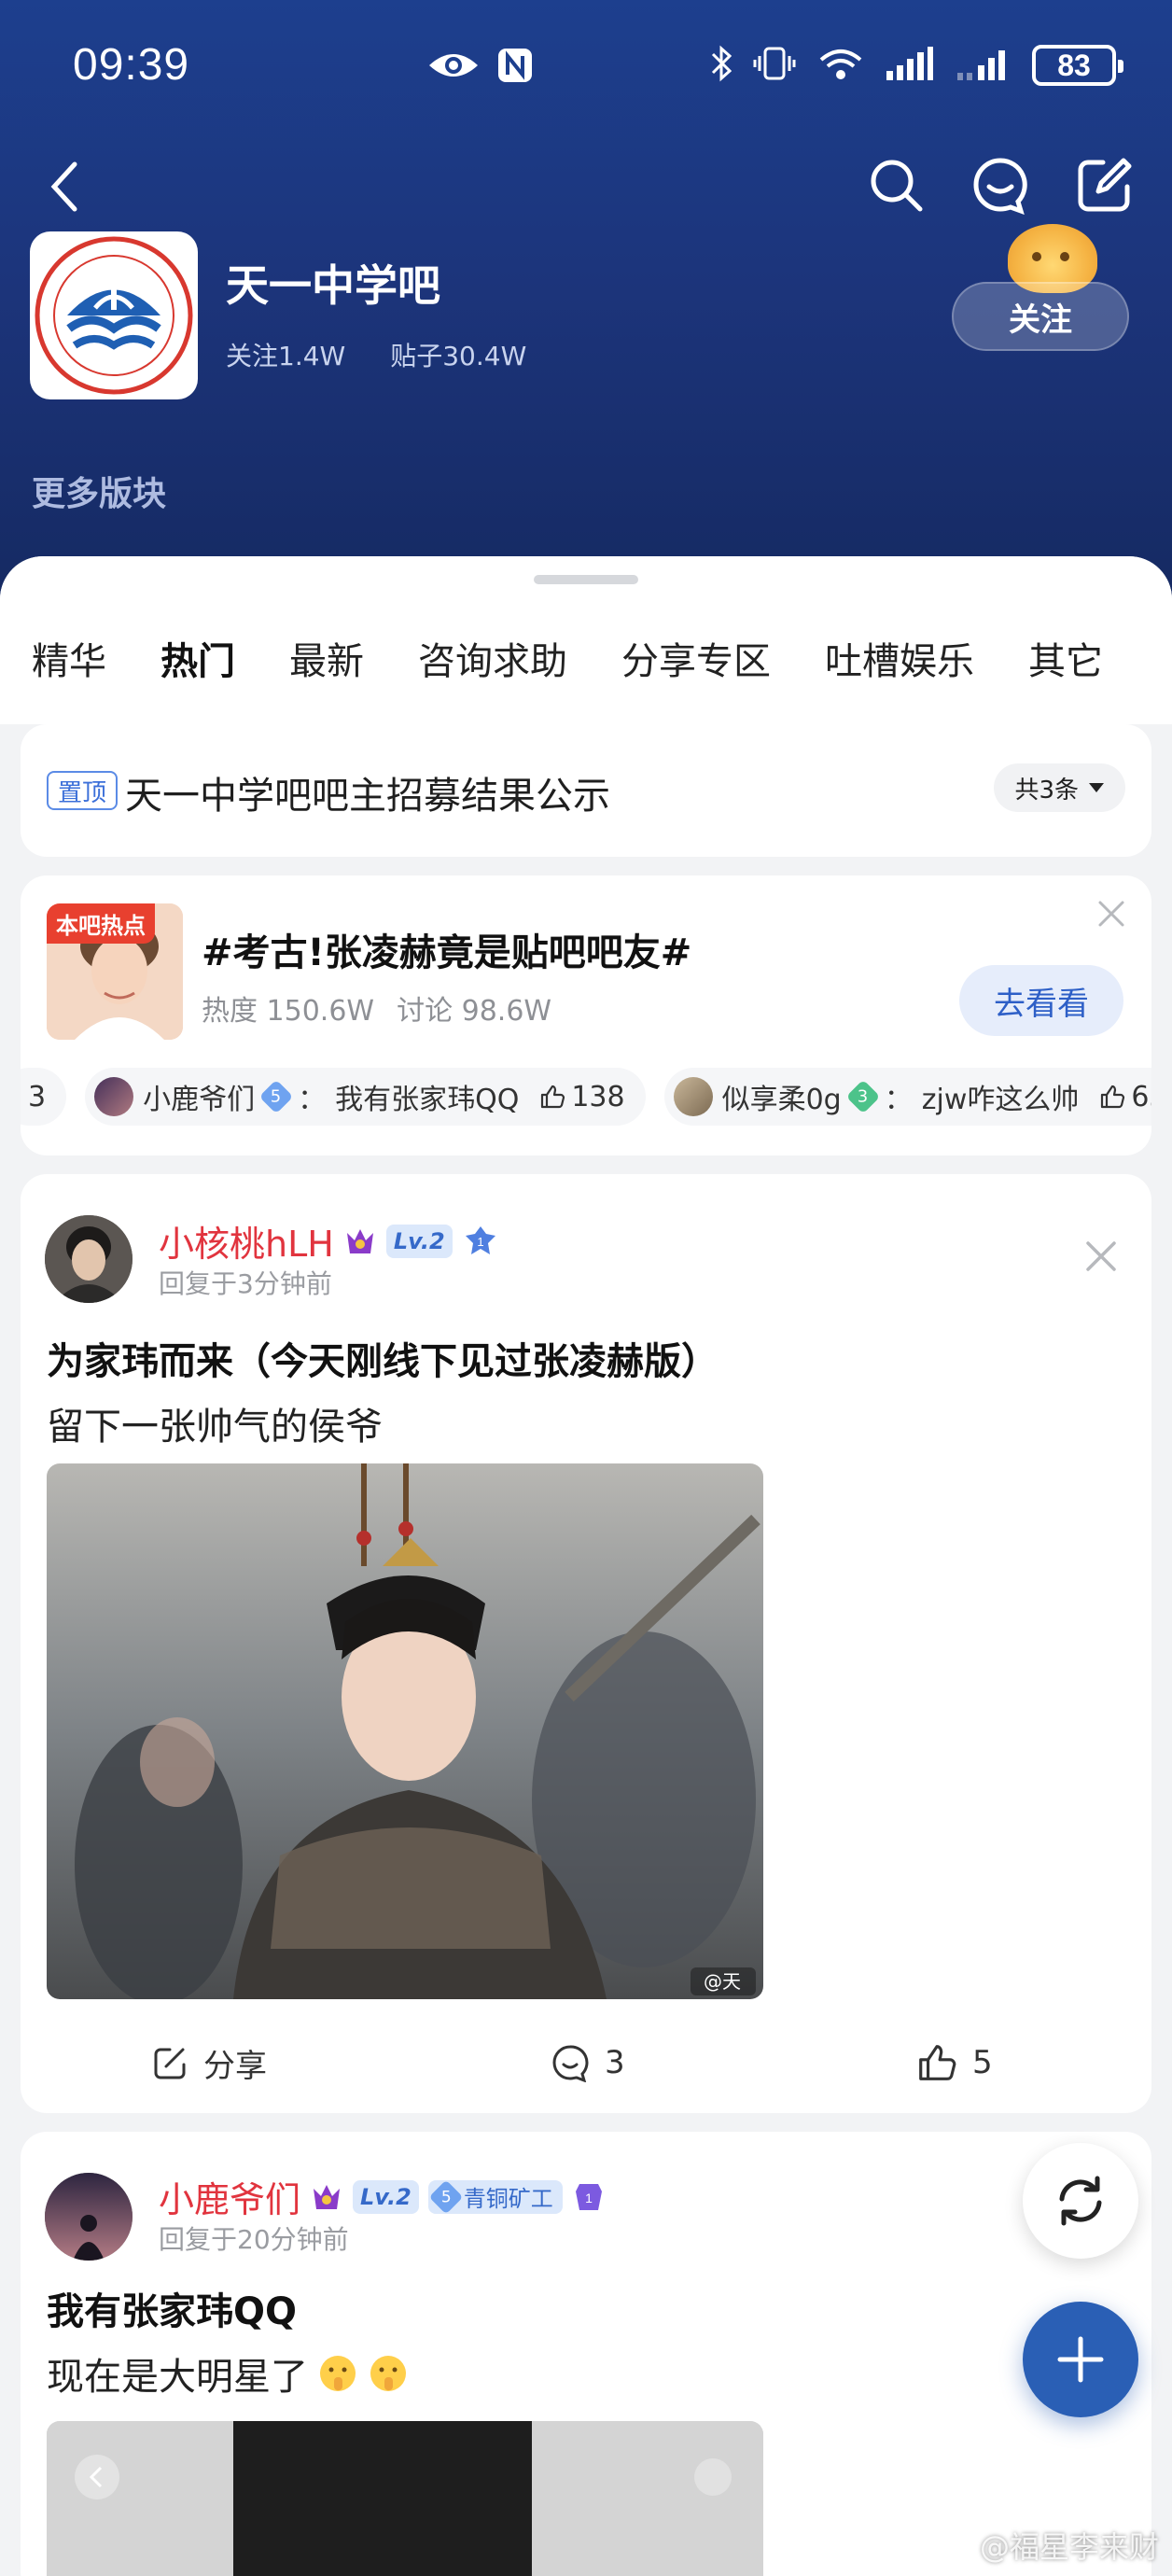 Image resolution: width=1172 pixels, height=2576 pixels. What do you see at coordinates (594, 658) in the screenshot?
I see `tab-bar: 精华 热门 最新 咨询求助 分享专区 吐槽娱乐 其它` at bounding box center [594, 658].